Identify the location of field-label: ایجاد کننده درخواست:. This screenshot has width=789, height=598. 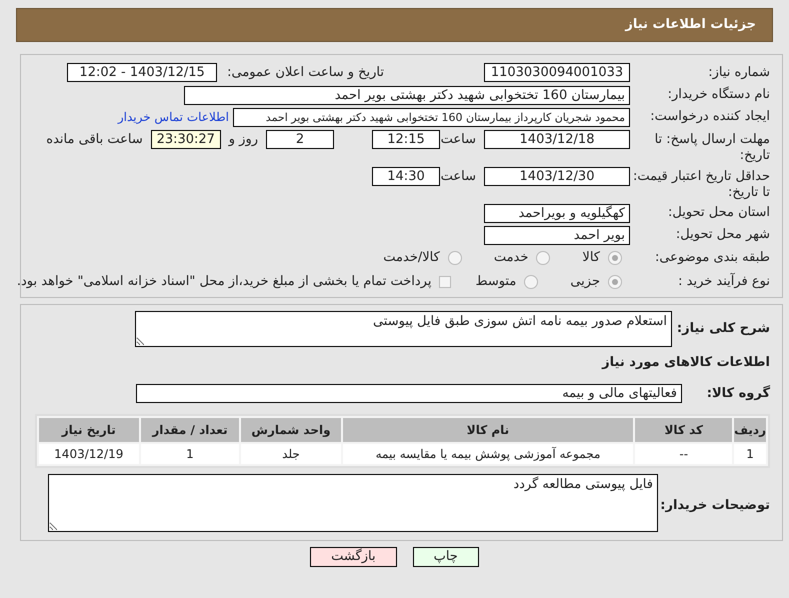
(709, 117).